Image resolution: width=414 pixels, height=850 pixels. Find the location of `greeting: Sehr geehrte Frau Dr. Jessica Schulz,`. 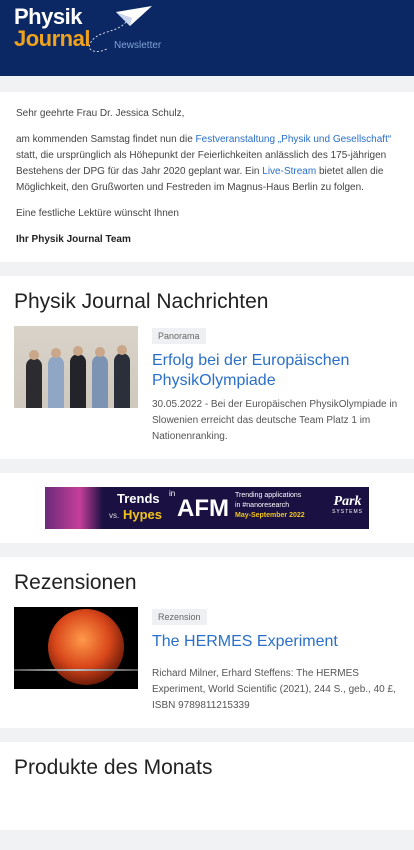

greeting: Sehr geehrte Frau Dr. Jessica Schulz, is located at coordinates (100, 113).